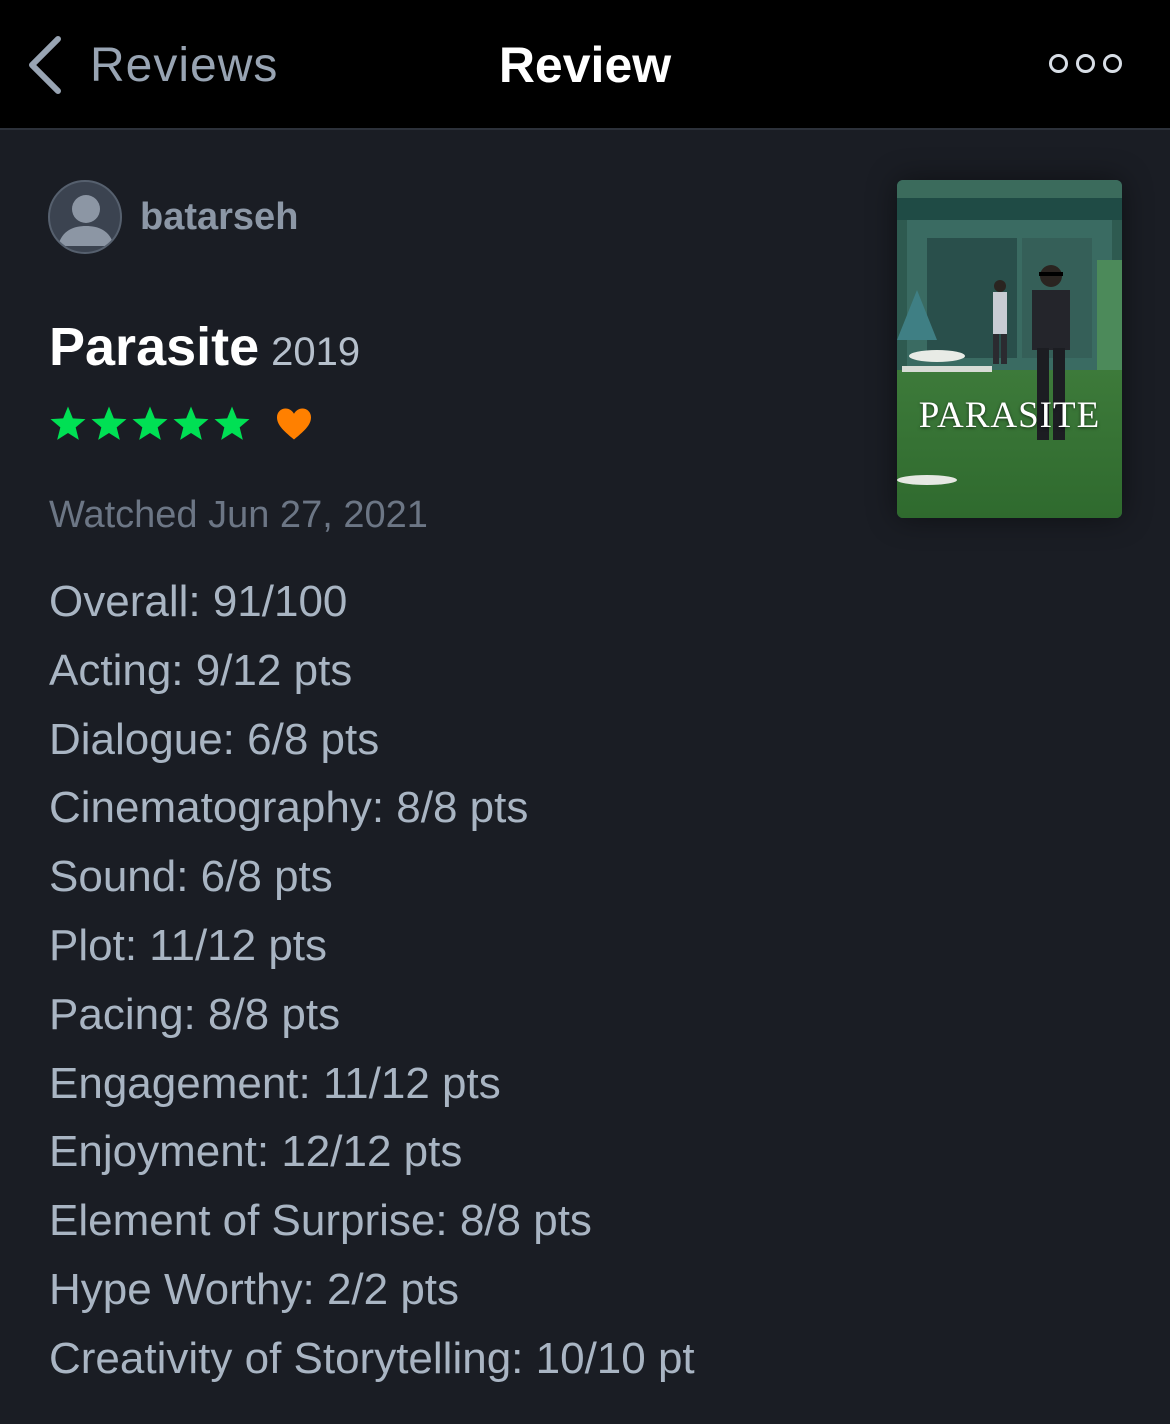  I want to click on avatar, so click(85, 217).